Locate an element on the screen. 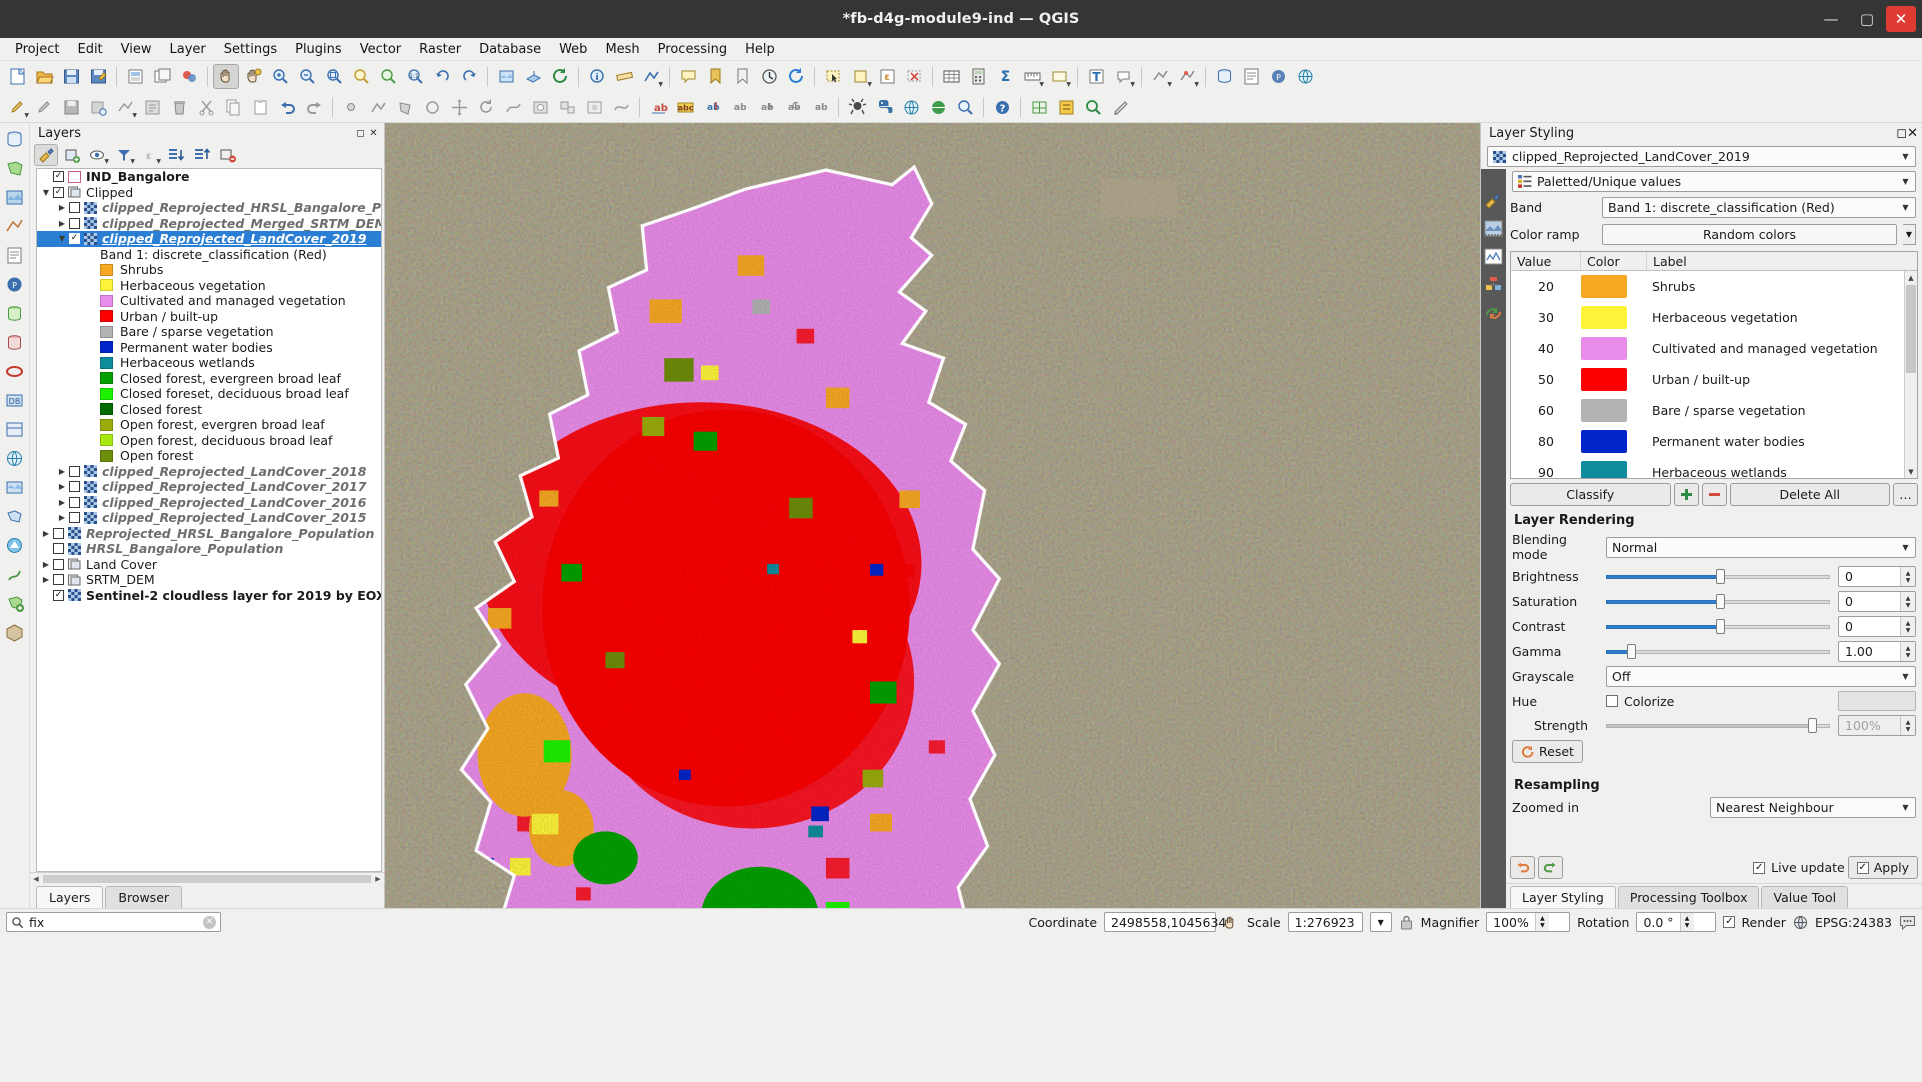 The height and width of the screenshot is (1082, 1922). add-delimited-text-icon is located at coordinates (1251, 76).